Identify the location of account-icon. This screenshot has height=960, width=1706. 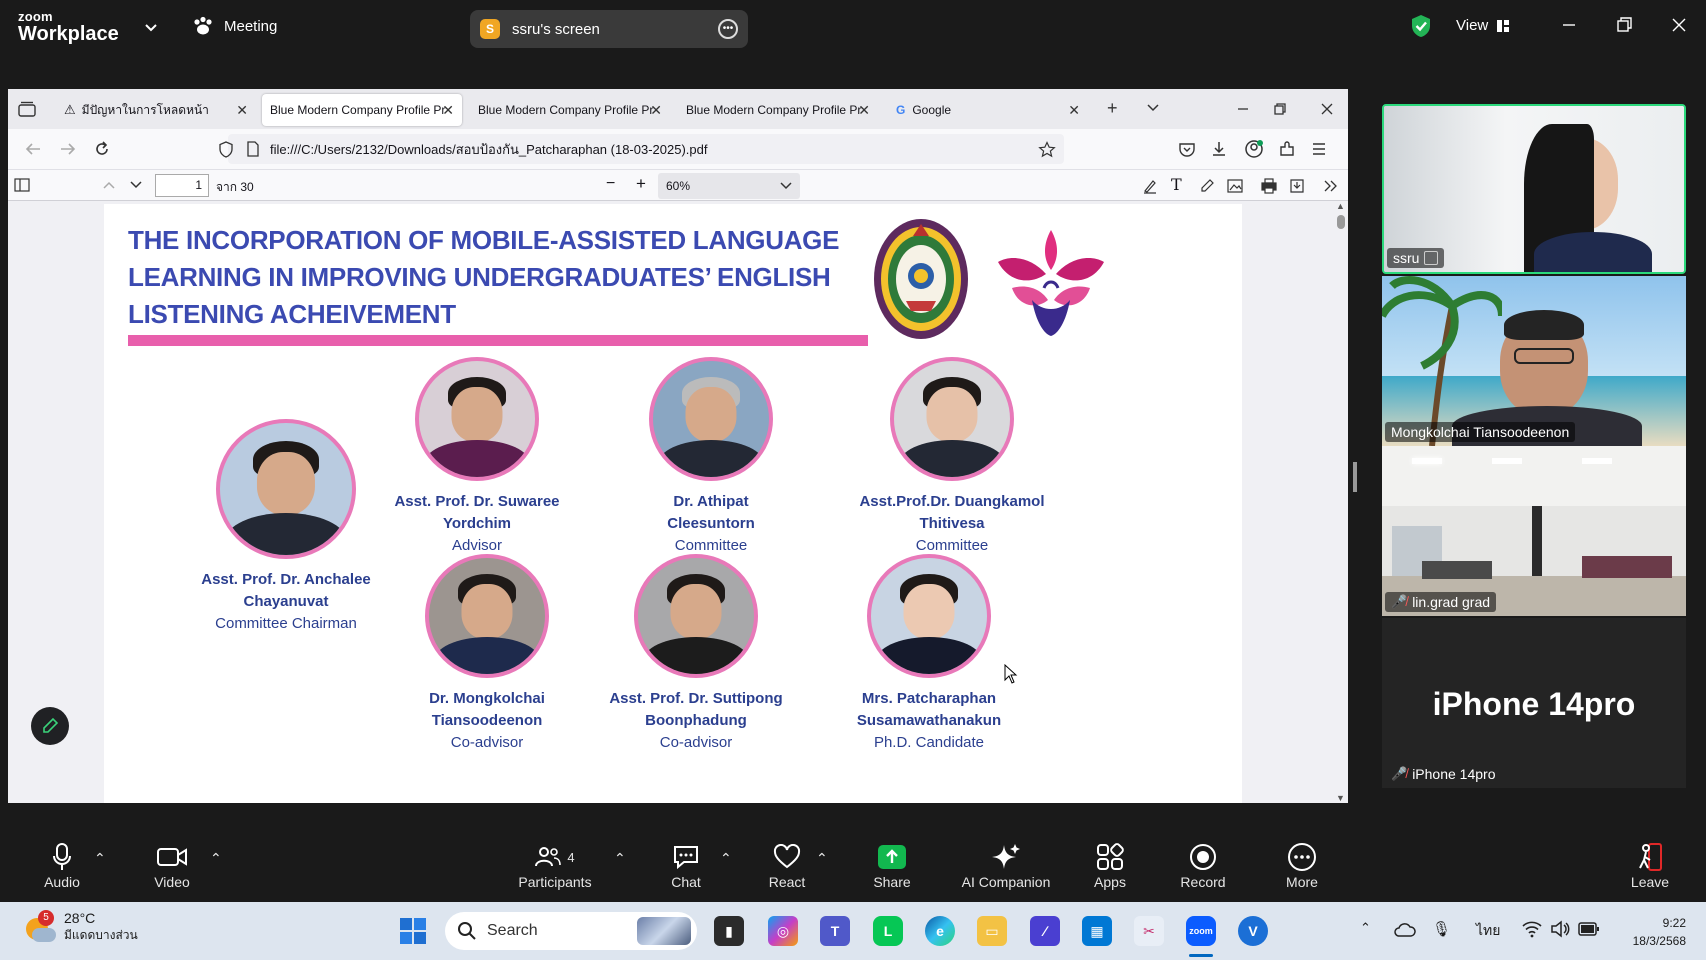
(1254, 149).